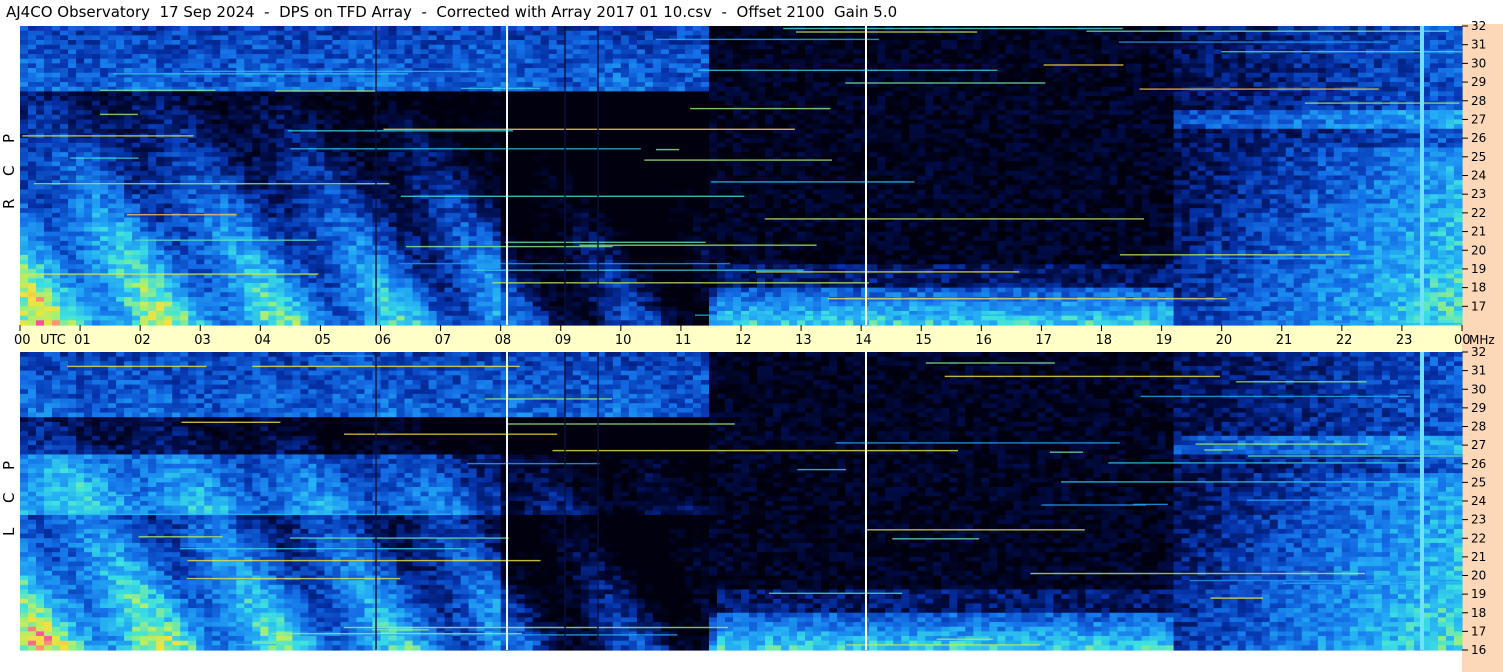 The width and height of the screenshot is (1503, 672). Describe the element at coordinates (683, 340) in the screenshot. I see `time-tick-label: 11` at that location.